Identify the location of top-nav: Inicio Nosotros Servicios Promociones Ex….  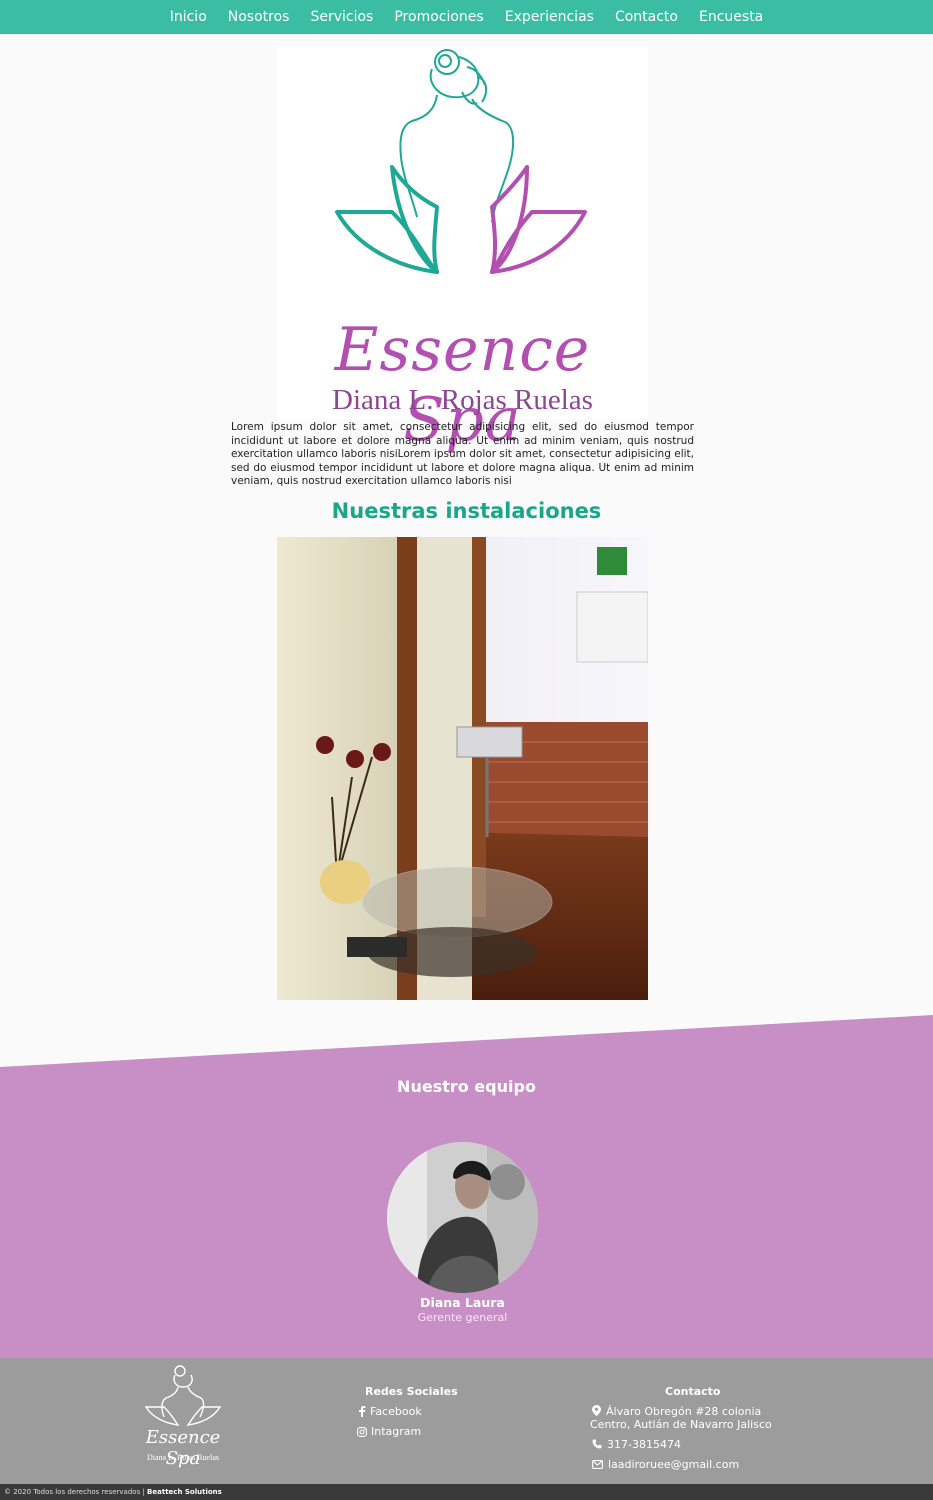
(466, 17).